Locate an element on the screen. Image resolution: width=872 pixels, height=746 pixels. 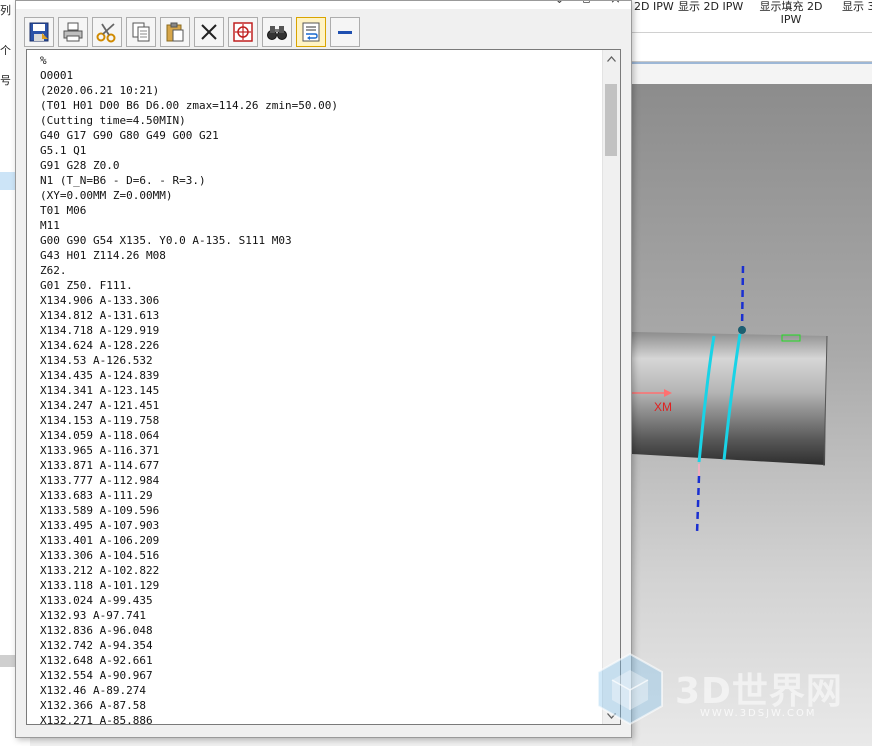
nc-code-line: X132.366 A-87.58 is located at coordinates (93, 705).